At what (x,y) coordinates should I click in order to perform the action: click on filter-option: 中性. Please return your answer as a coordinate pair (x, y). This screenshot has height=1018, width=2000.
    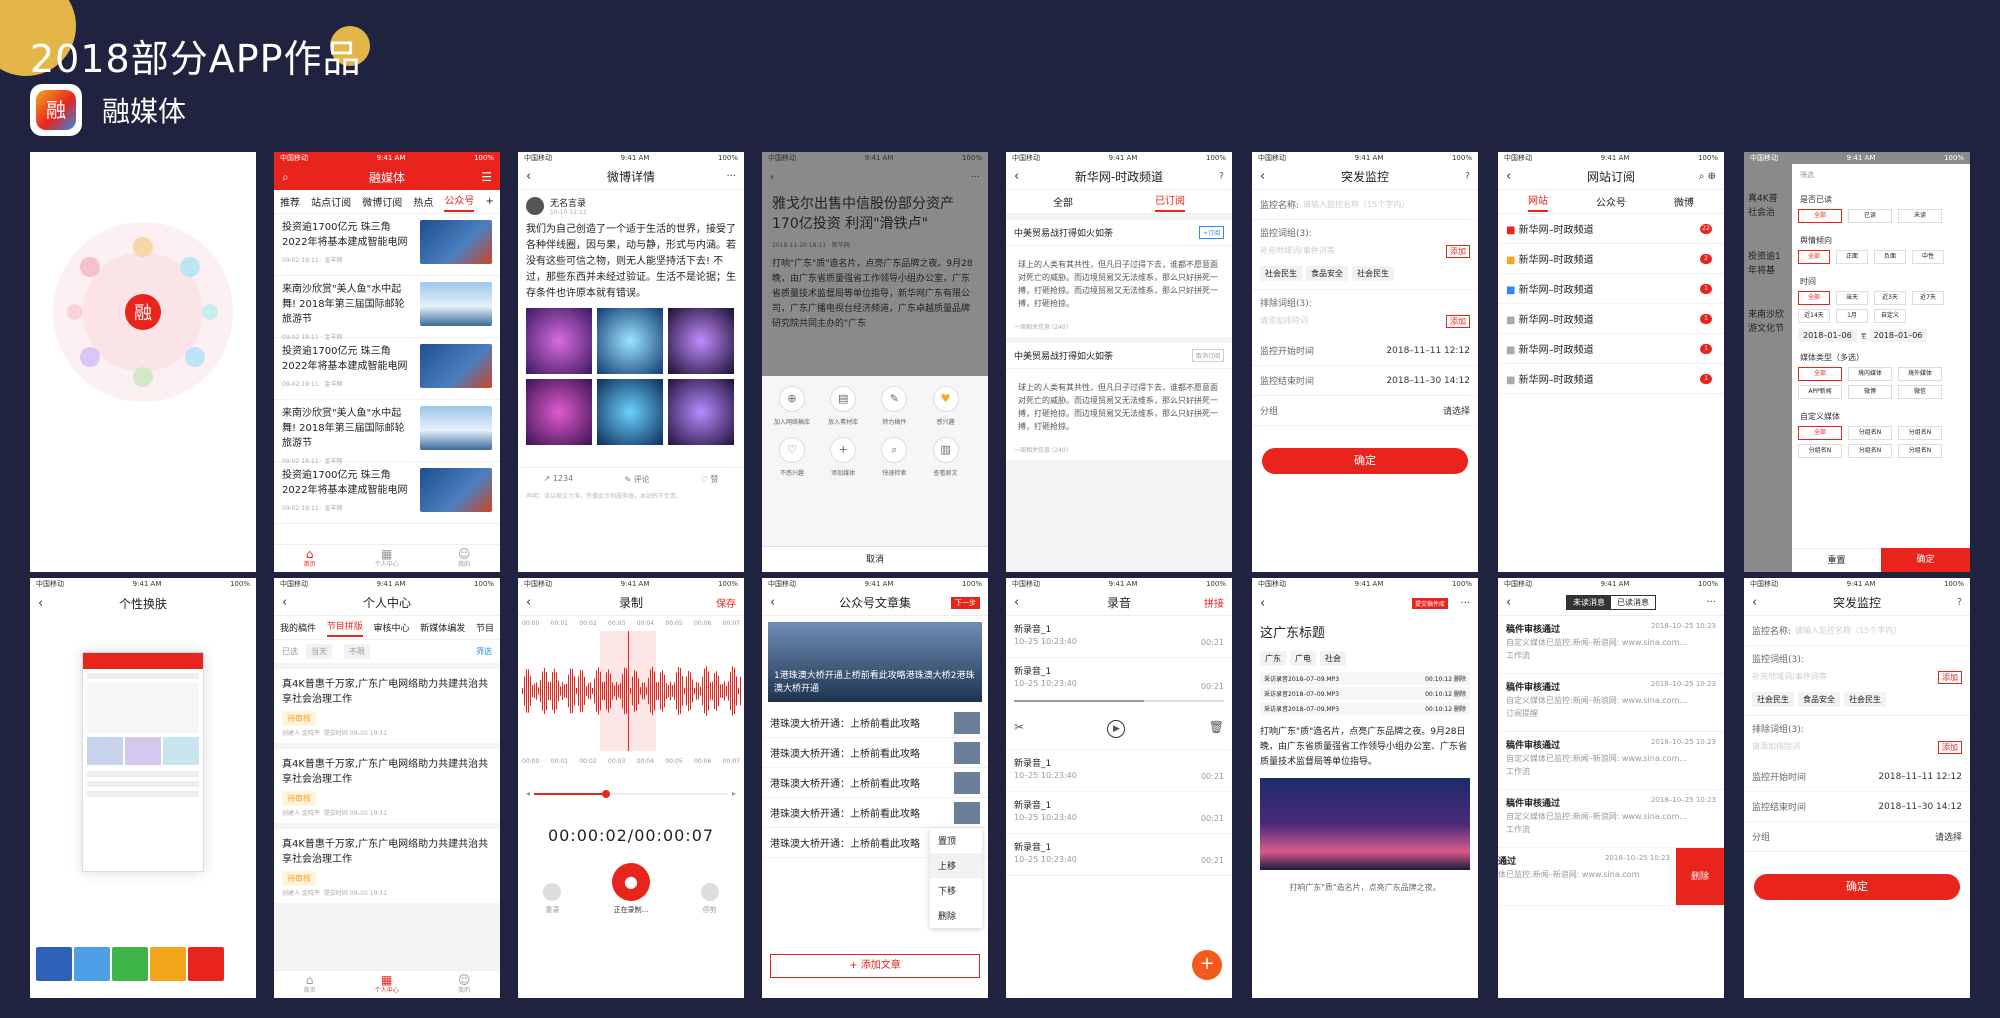
    Looking at the image, I should click on (1928, 257).